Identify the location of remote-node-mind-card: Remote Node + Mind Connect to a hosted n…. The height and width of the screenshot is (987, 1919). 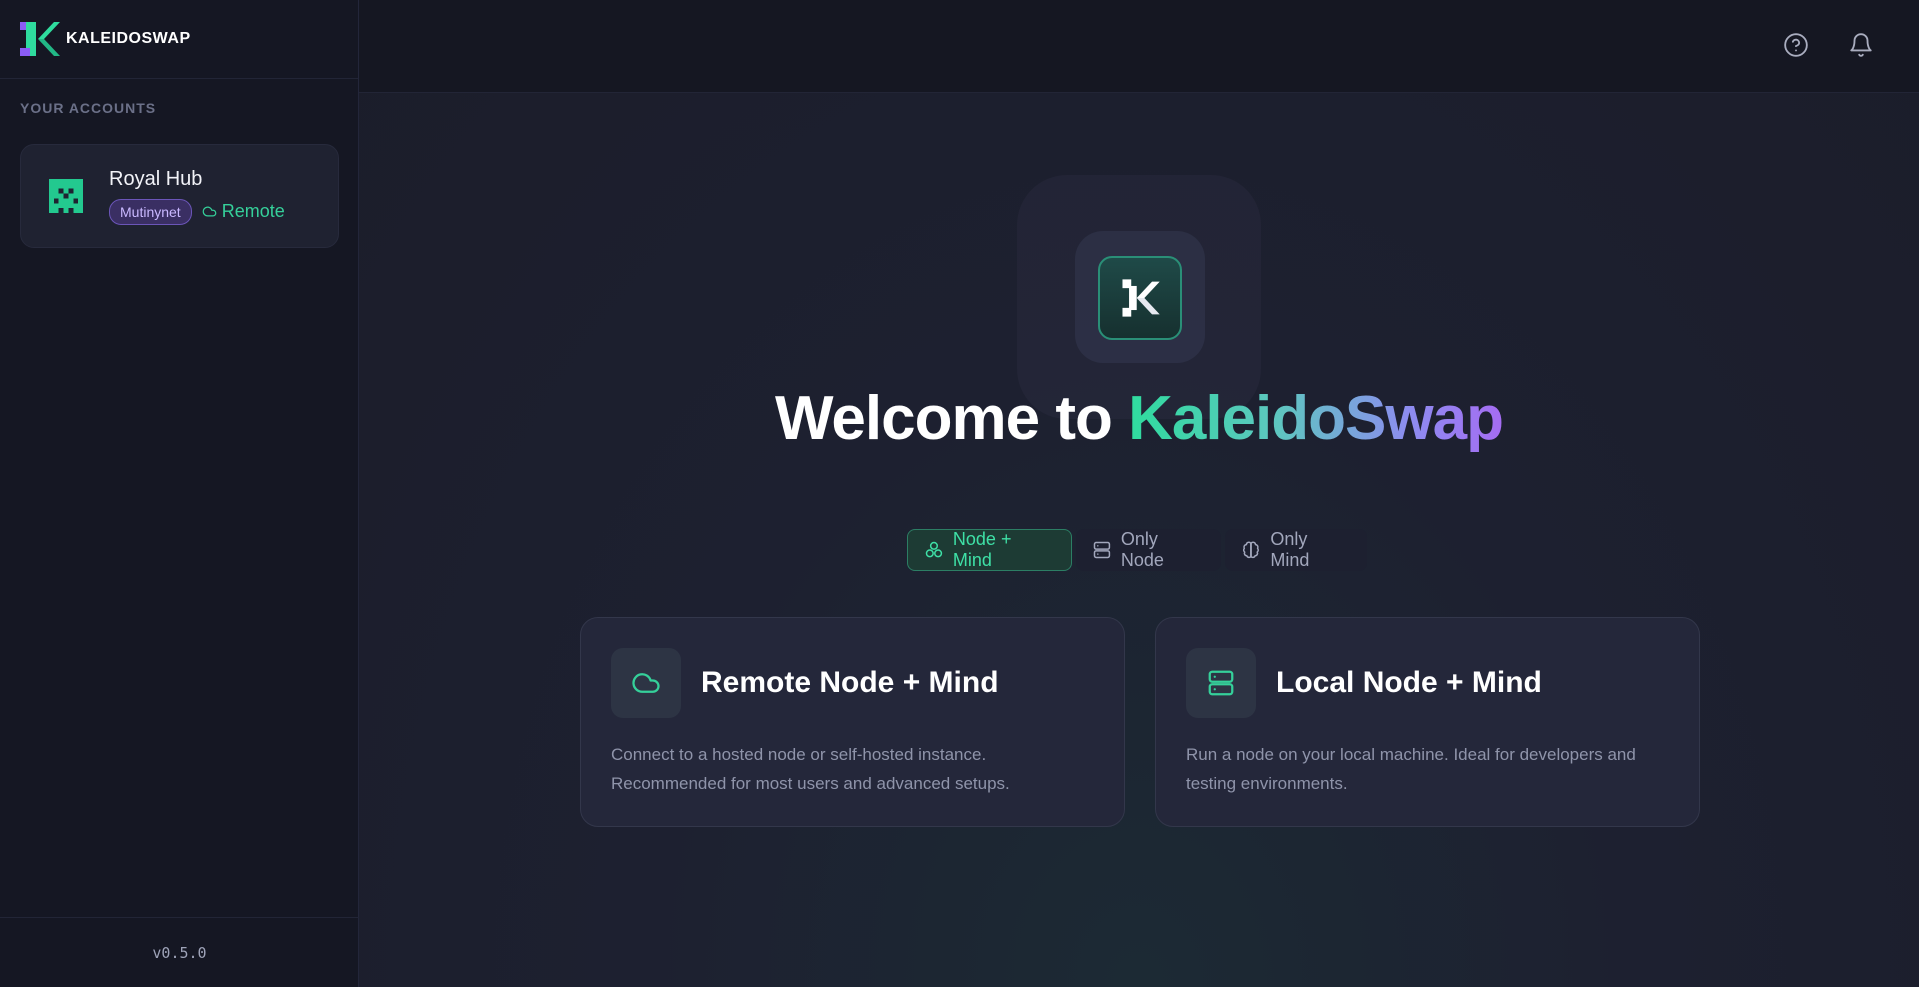
(852, 722).